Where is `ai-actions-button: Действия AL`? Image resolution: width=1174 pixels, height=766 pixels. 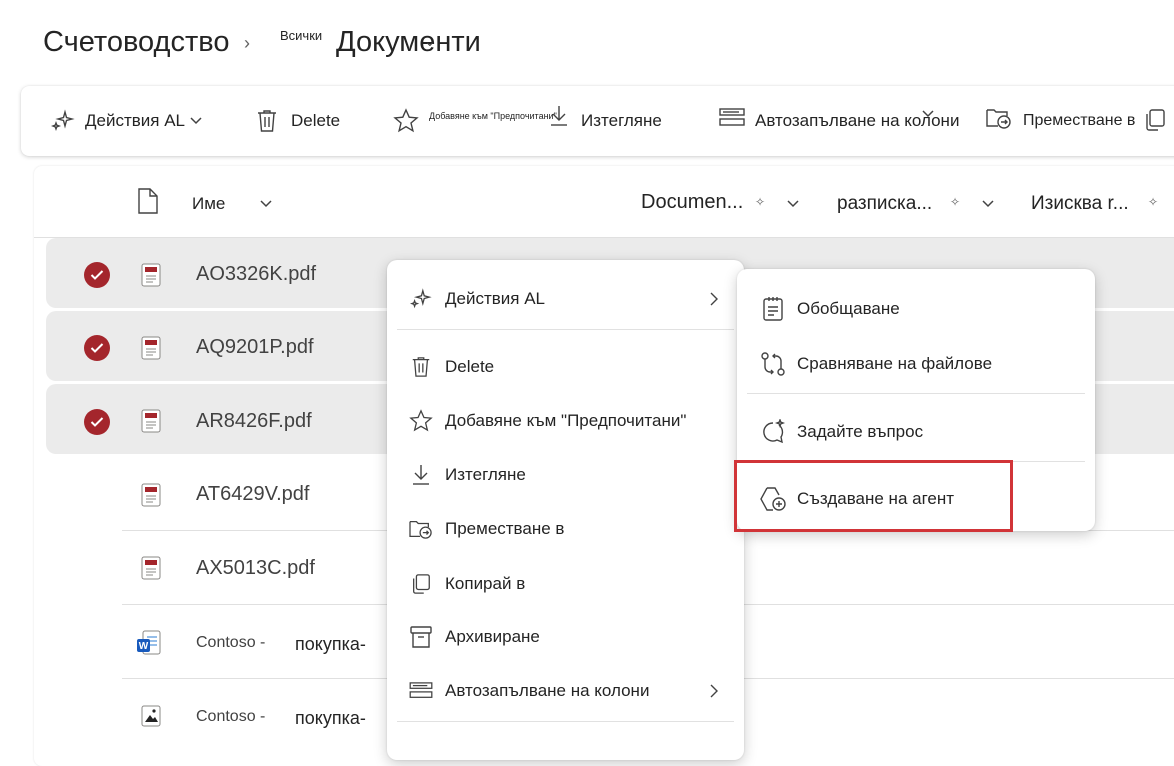
ai-actions-button: Действия AL is located at coordinates (127, 121).